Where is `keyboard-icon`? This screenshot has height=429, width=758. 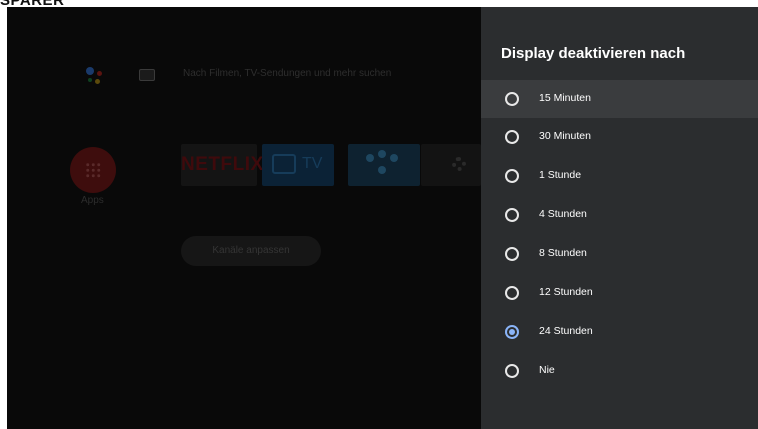
keyboard-icon is located at coordinates (147, 75).